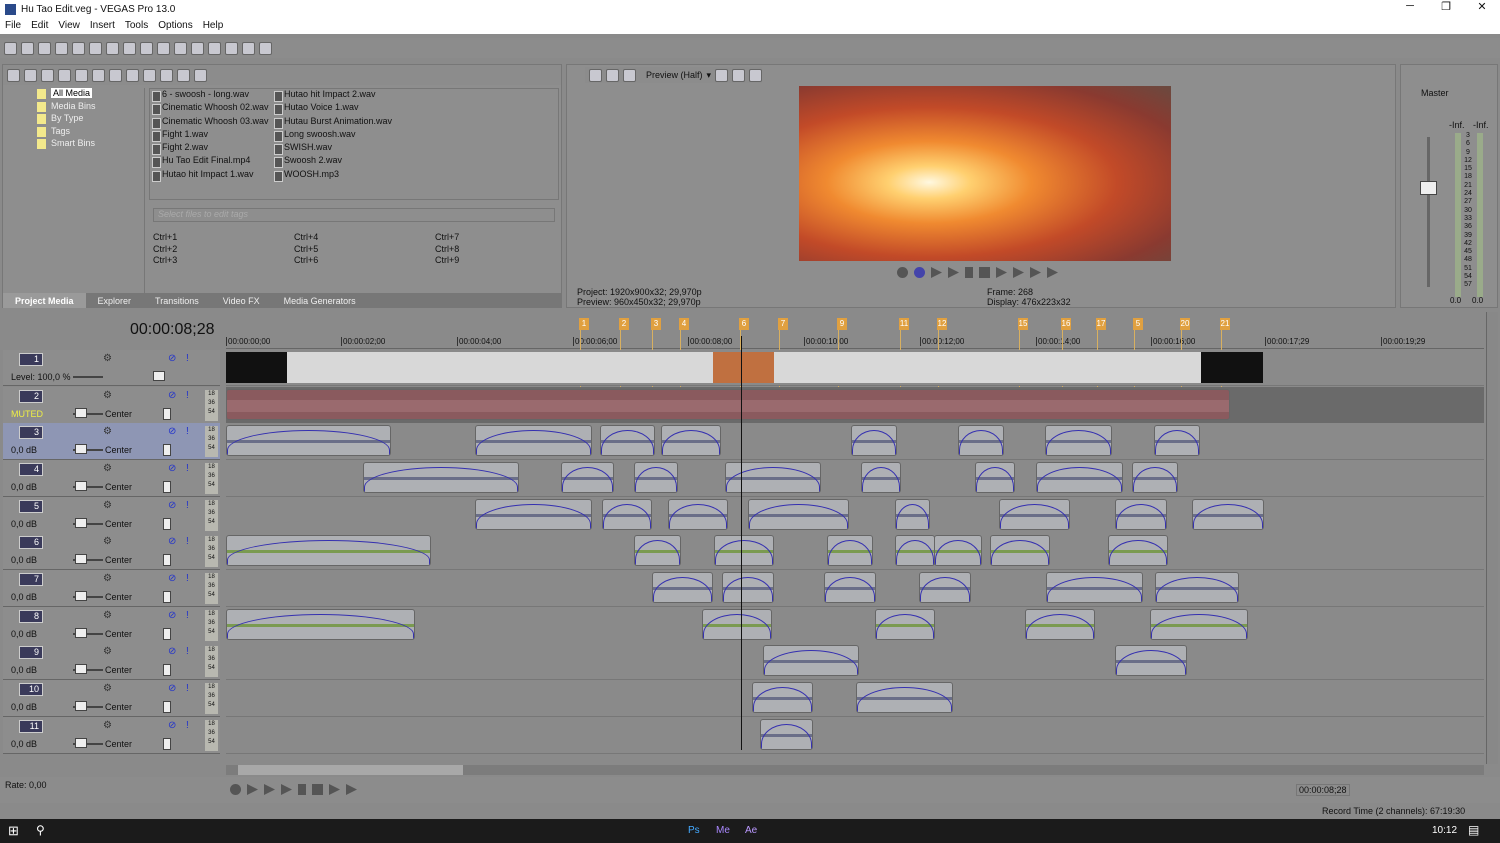 This screenshot has width=1500, height=843. I want to click on preview-settings-button, so click(595, 75).